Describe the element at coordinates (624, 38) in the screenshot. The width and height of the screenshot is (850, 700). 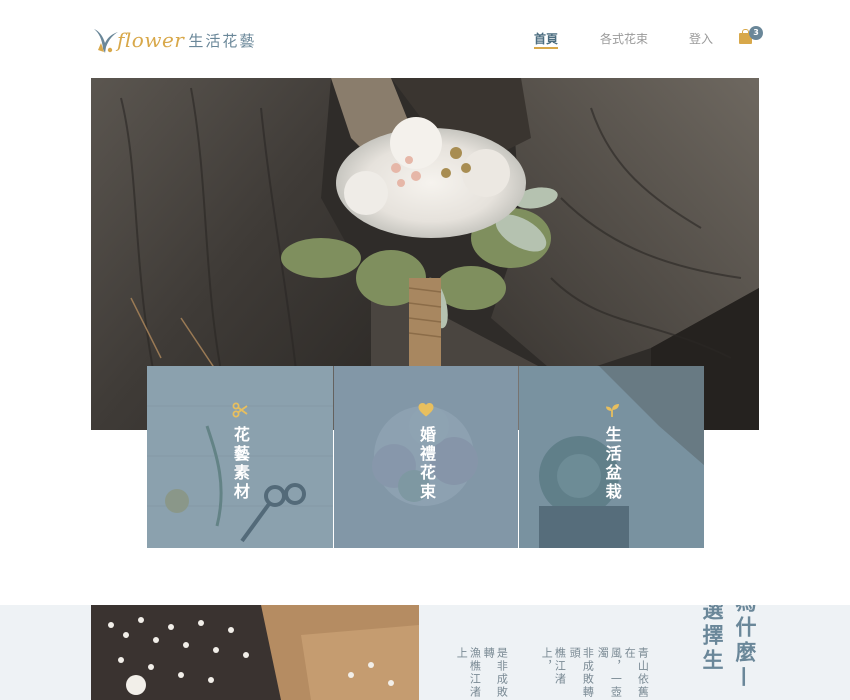
I see `nav-link-bouquets: 各式花束` at that location.